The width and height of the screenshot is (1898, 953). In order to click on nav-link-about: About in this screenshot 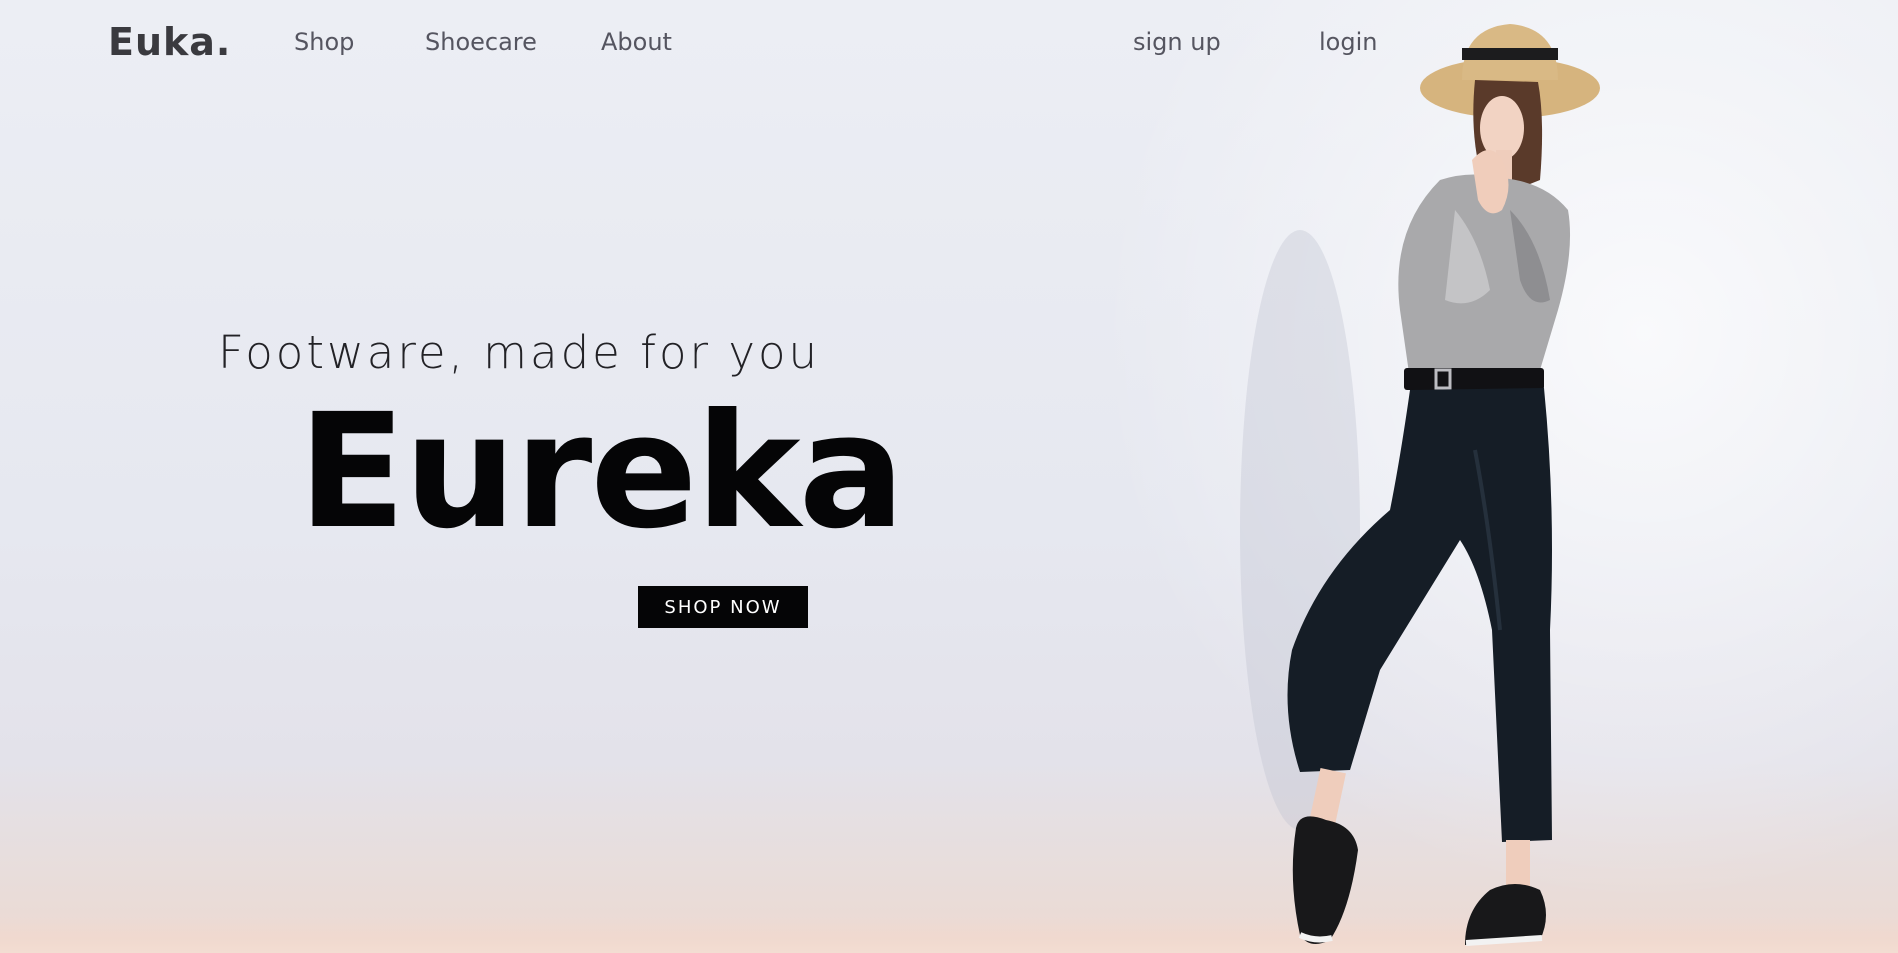, I will do `click(636, 42)`.